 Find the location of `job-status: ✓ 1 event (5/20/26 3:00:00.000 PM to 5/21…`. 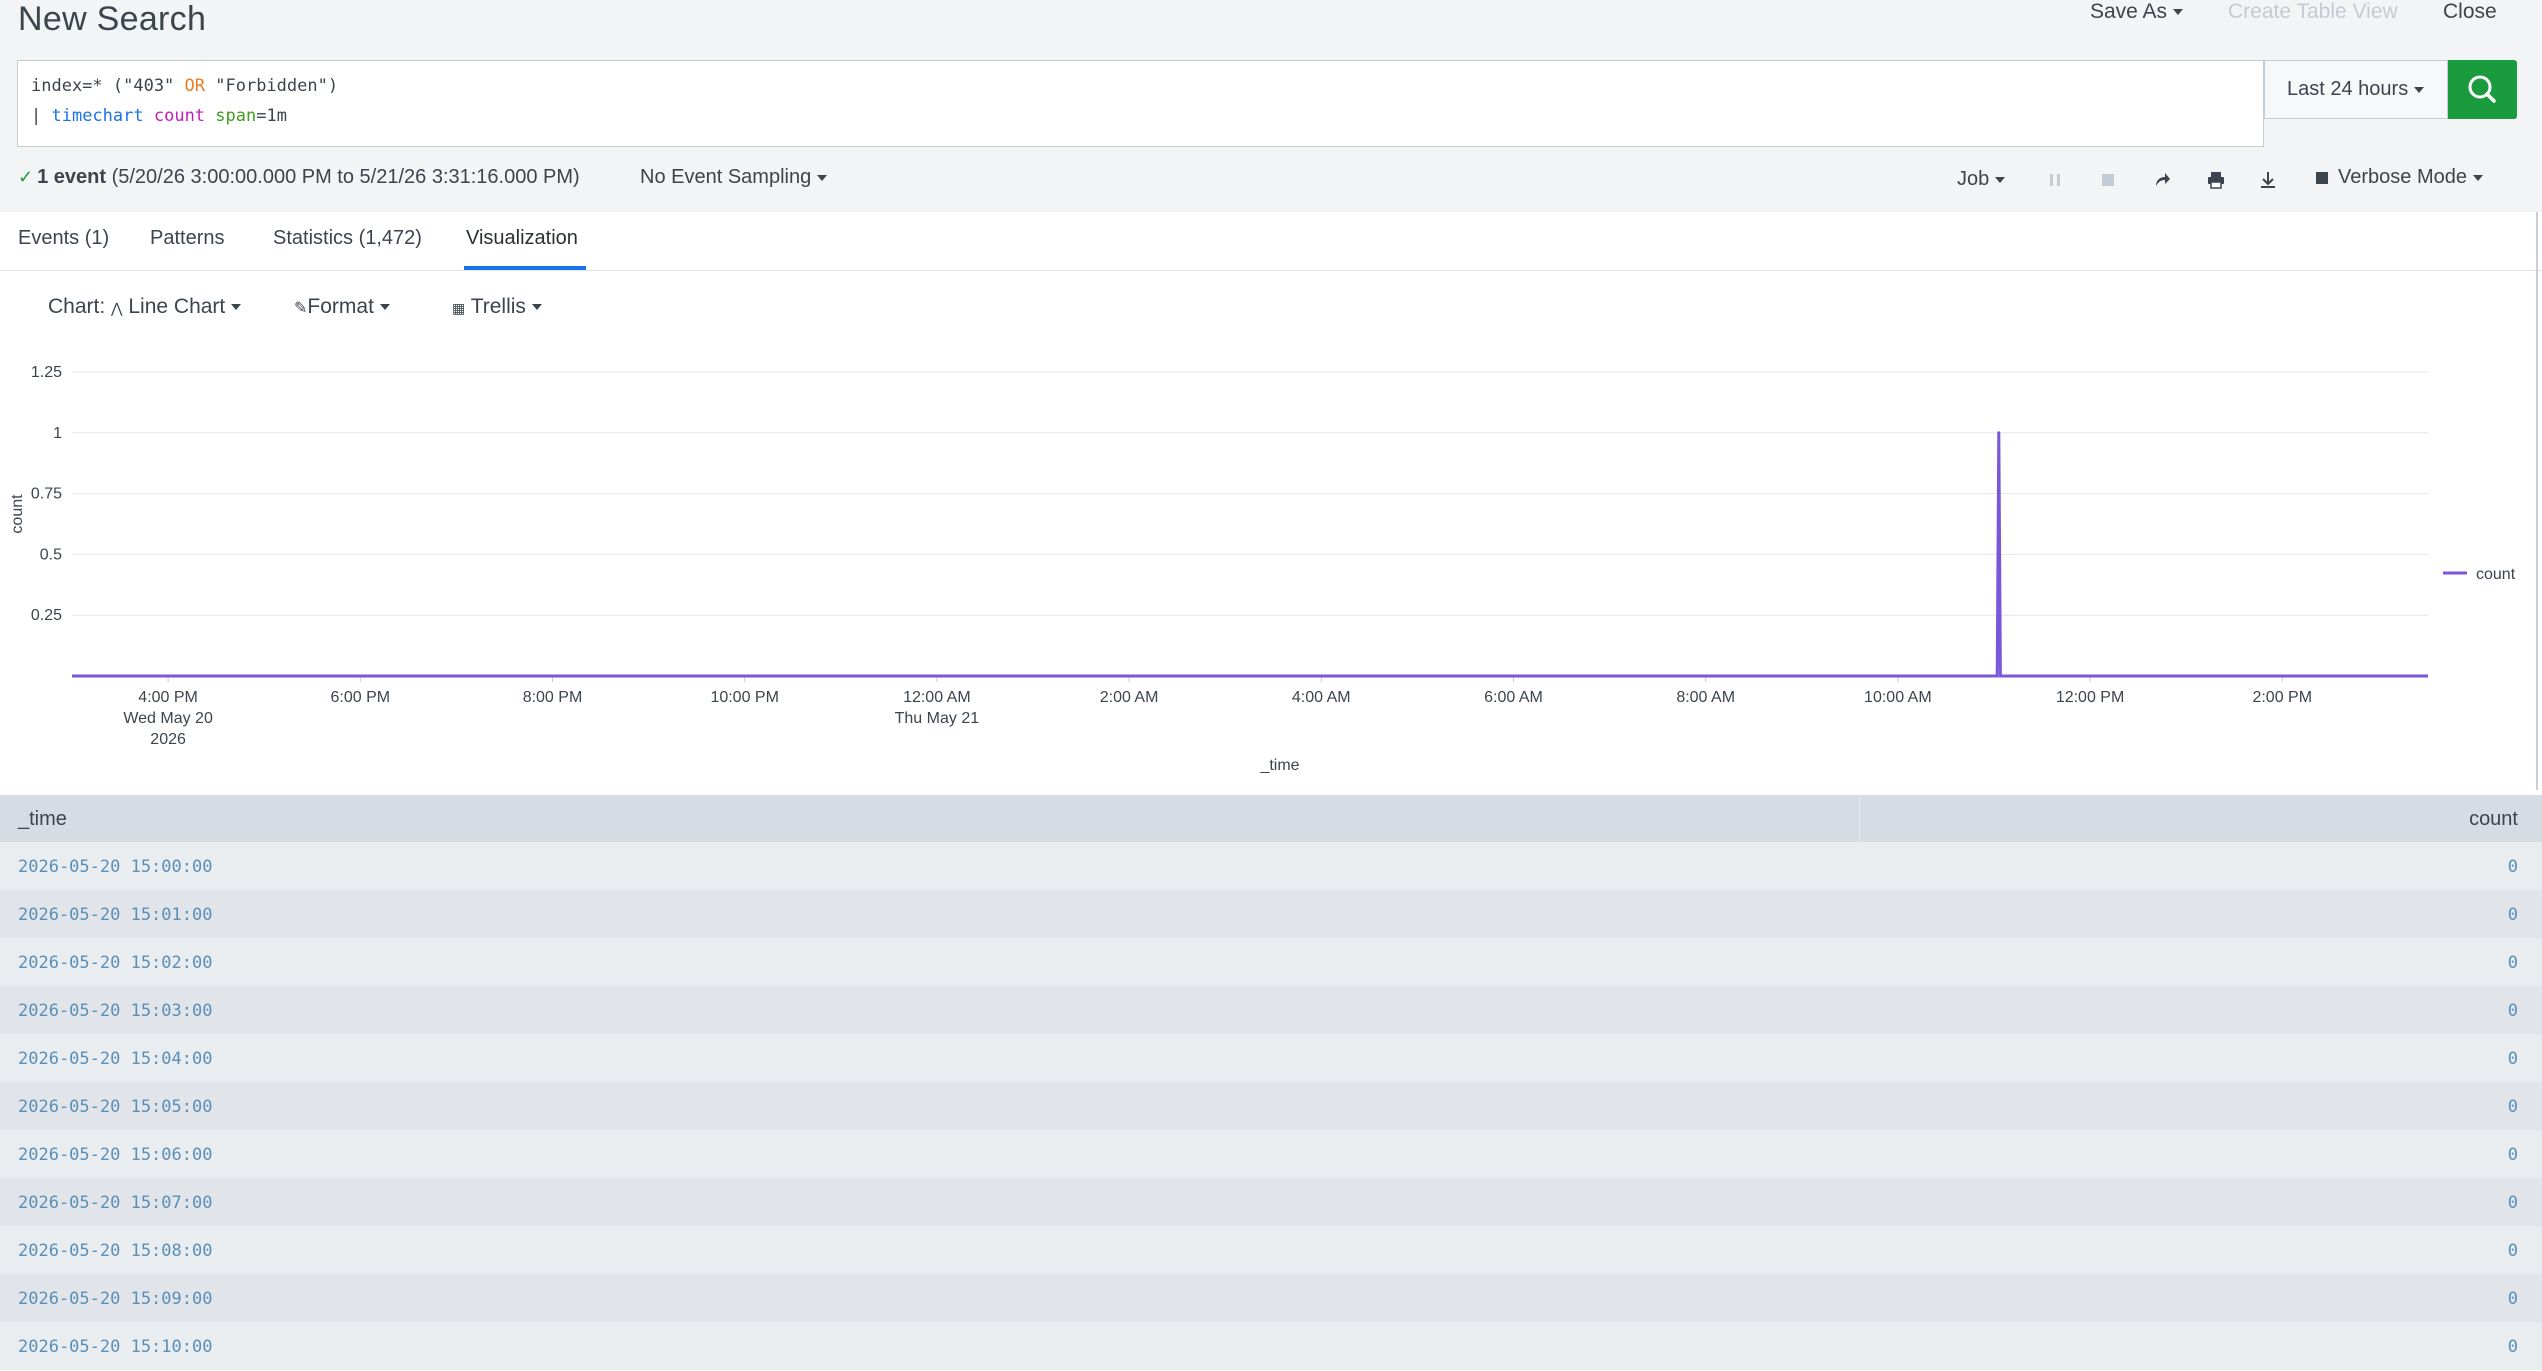

job-status: ✓ 1 event (5/20/26 3:00:00.000 PM to 5/21… is located at coordinates (299, 177).